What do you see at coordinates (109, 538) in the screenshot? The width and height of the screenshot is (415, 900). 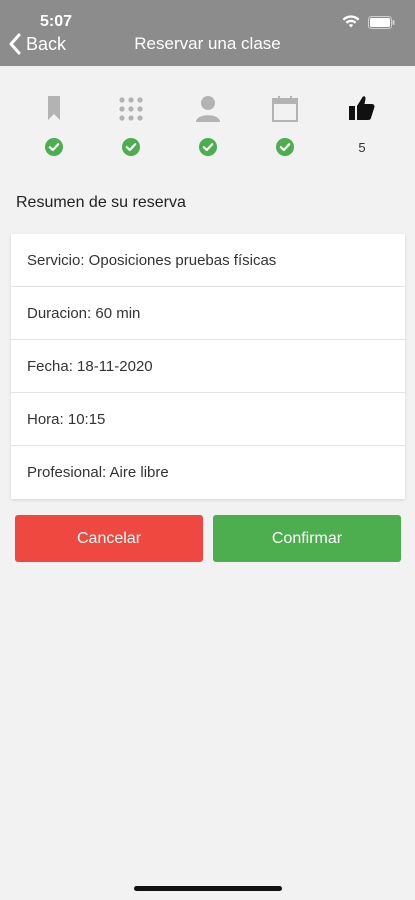 I see `cancel-button: Cancelar` at bounding box center [109, 538].